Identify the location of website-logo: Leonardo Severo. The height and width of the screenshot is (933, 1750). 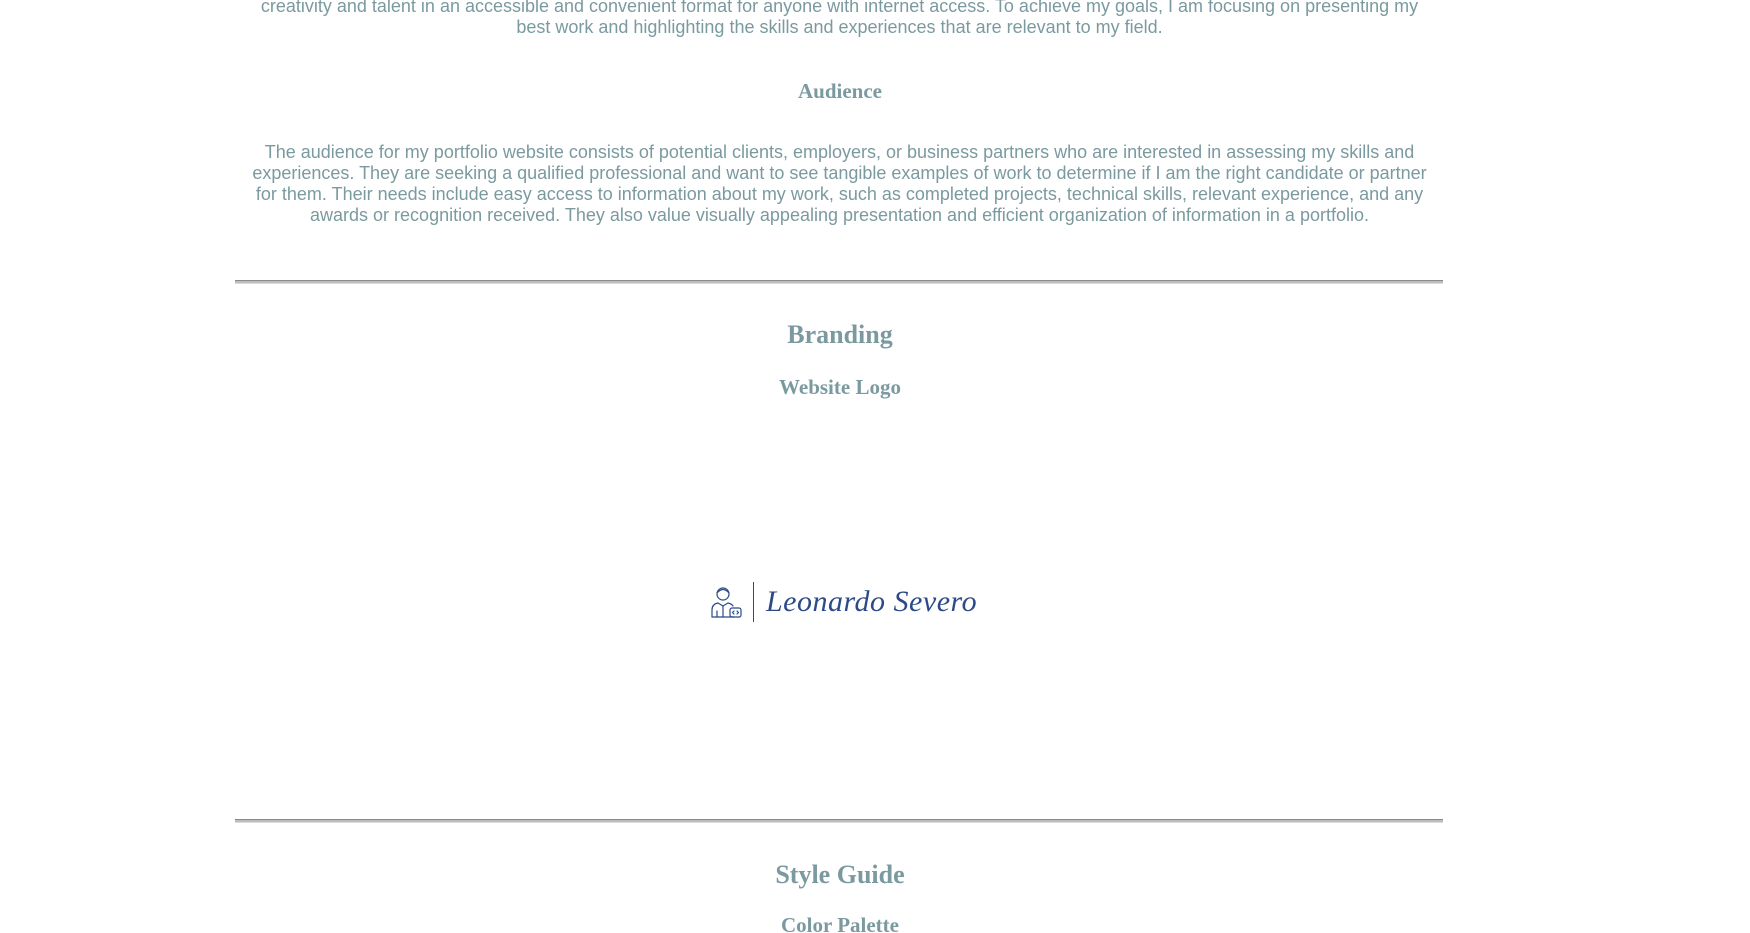
(842, 602).